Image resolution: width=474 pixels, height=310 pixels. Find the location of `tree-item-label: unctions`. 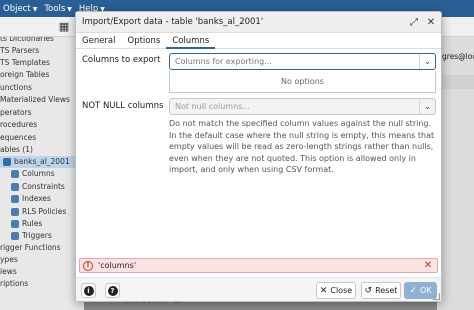

tree-item-label: unctions is located at coordinates (16, 87).